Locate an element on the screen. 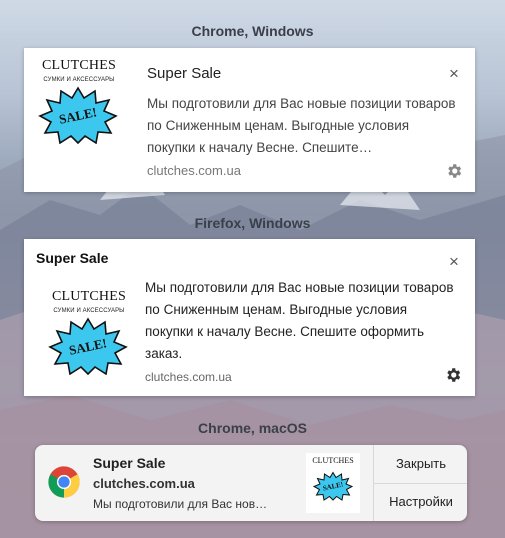  brand-logo-thumbnail: CLUTCHES SALE! is located at coordinates (333, 483).